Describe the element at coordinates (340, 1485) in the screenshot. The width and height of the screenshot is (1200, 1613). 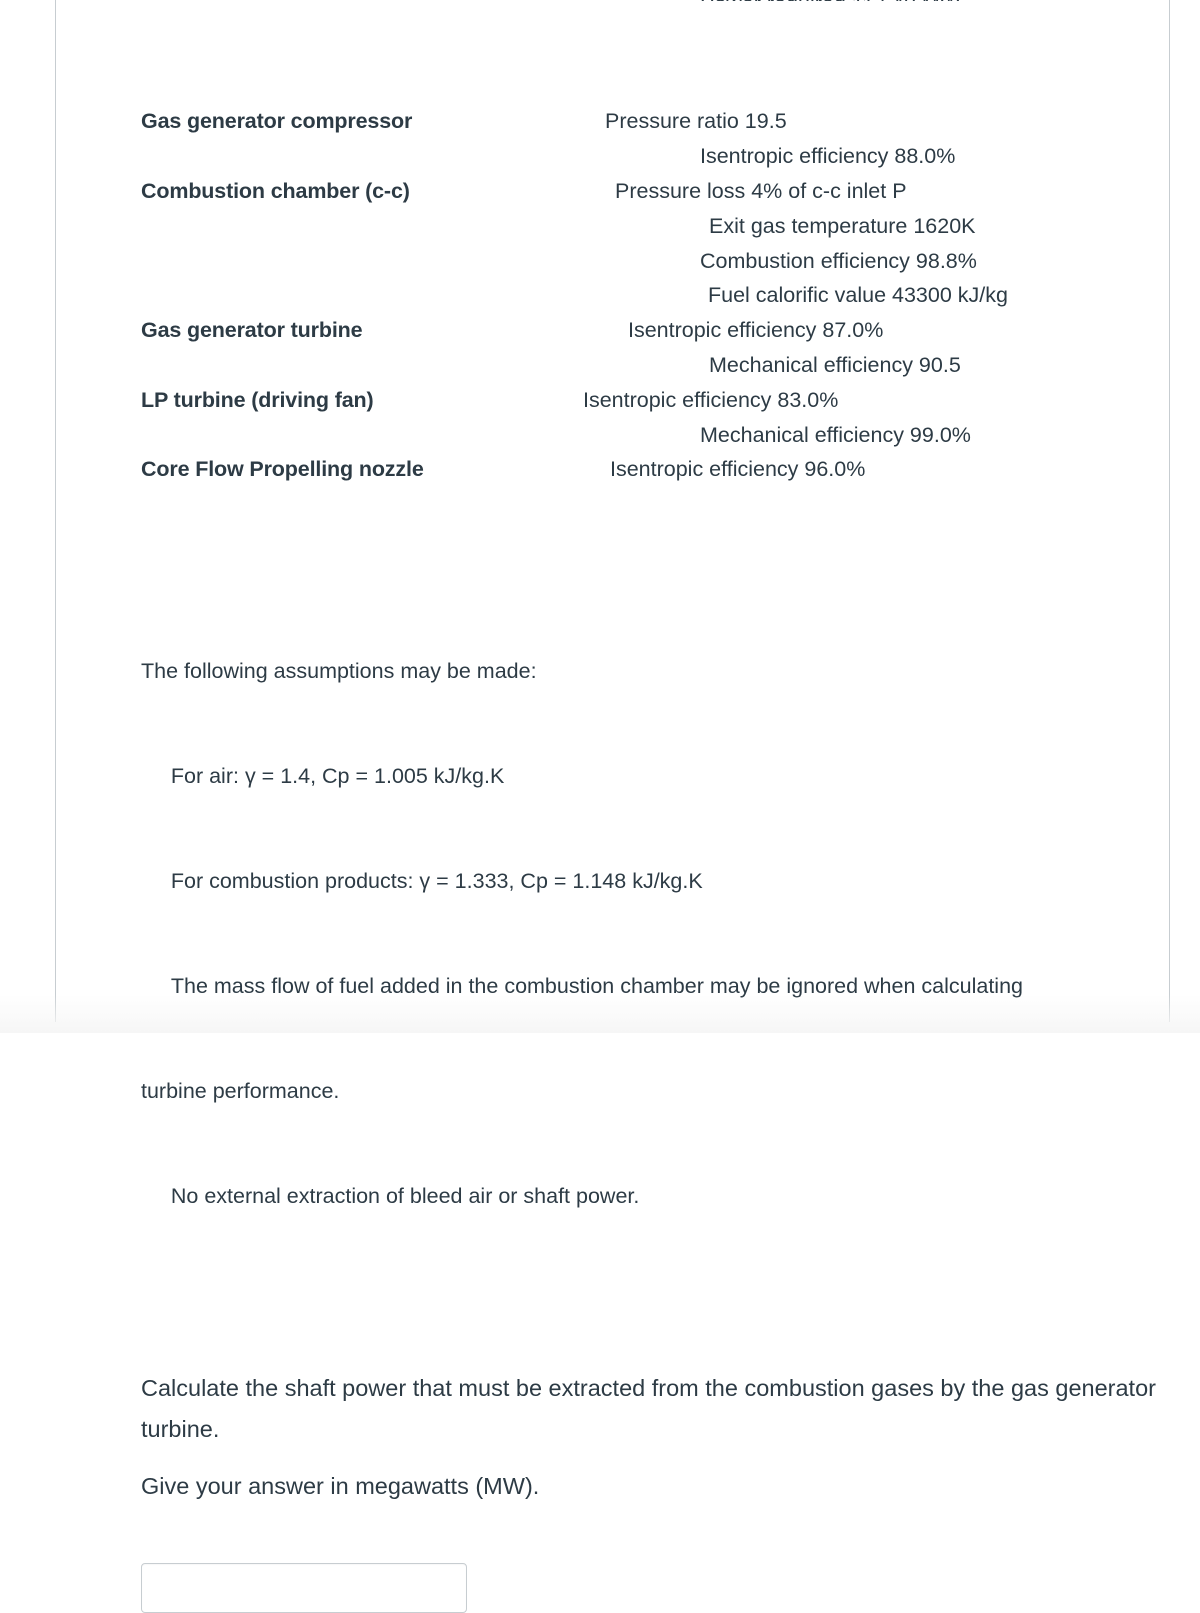
I see `prompt-paragraph-2: Give your answer in megawatts (MW).` at that location.